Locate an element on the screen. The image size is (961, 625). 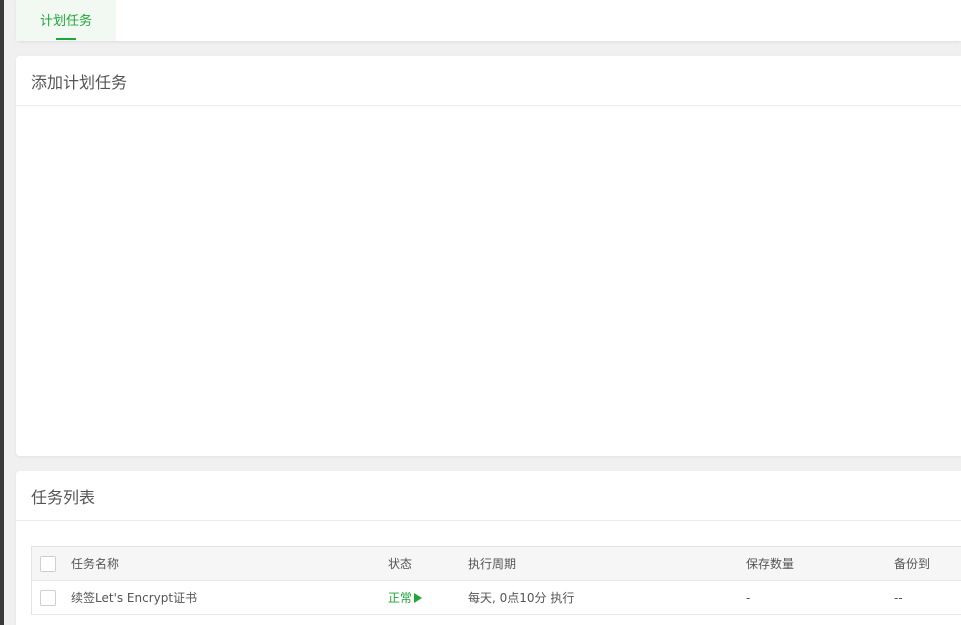
row-checkbox is located at coordinates (48, 598).